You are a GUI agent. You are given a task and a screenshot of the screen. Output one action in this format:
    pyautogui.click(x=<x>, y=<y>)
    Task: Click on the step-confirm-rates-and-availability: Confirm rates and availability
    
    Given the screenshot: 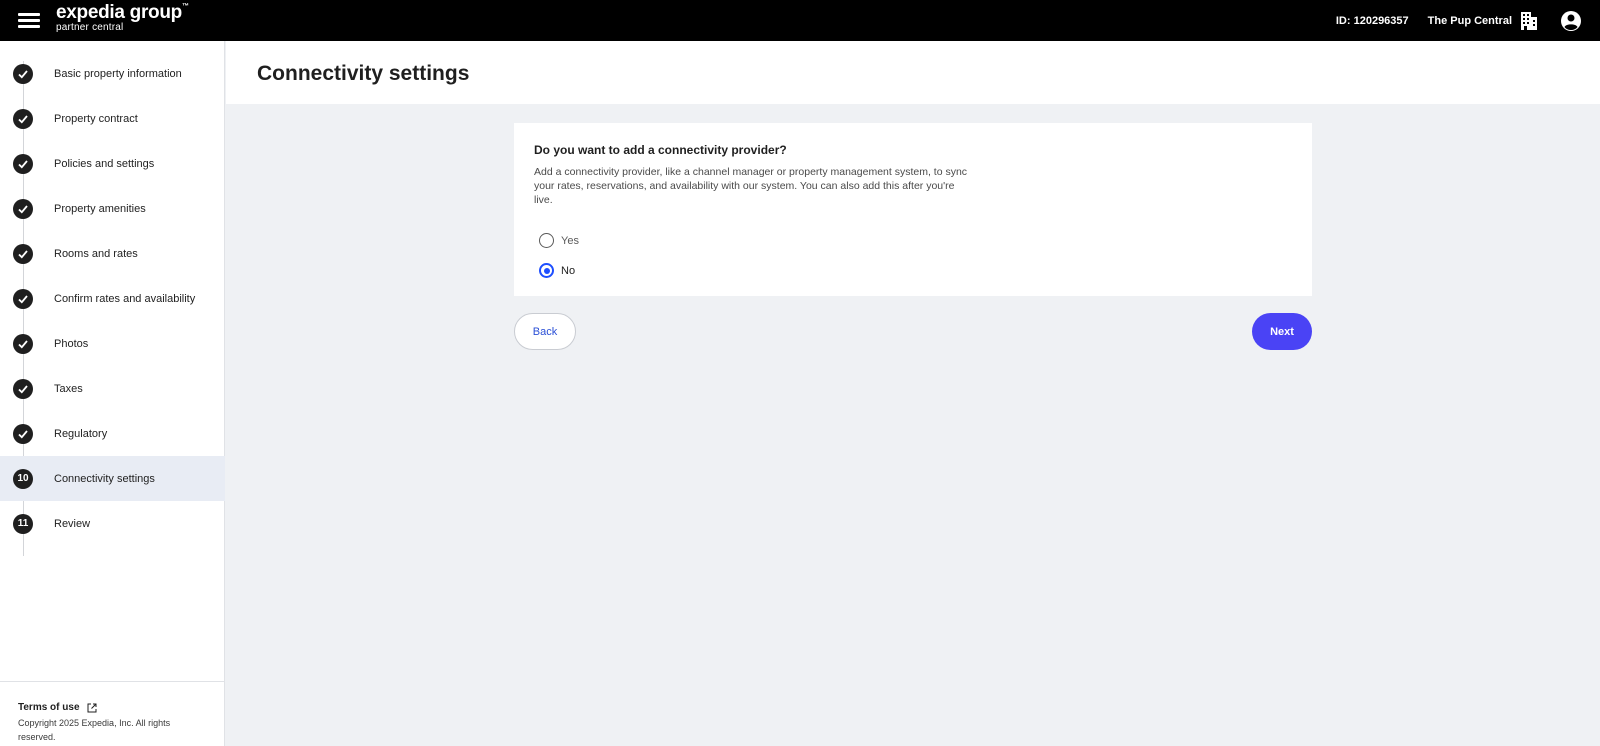 What is the action you would take?
    pyautogui.click(x=112, y=298)
    